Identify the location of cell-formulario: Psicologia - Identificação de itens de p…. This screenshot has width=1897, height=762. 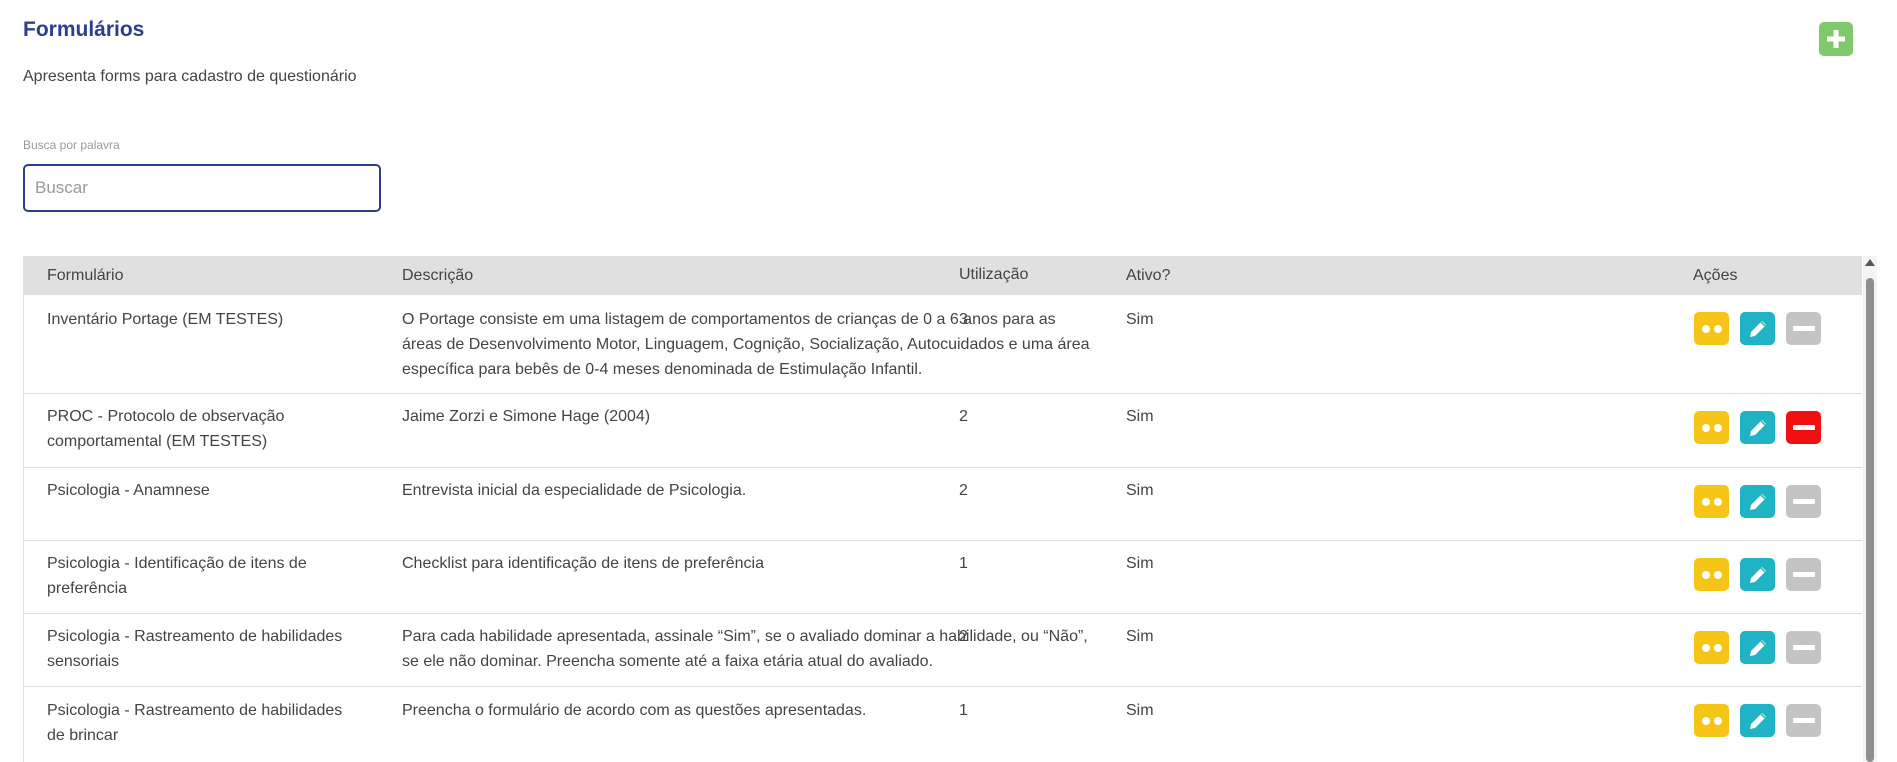
(177, 576).